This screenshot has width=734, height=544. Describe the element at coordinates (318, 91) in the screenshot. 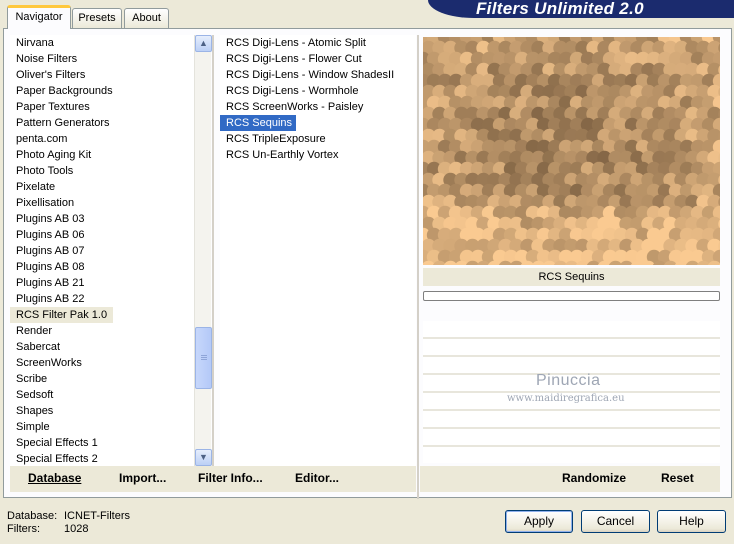

I see `filter-item: RCS Digi-Lens - Wormhole` at that location.